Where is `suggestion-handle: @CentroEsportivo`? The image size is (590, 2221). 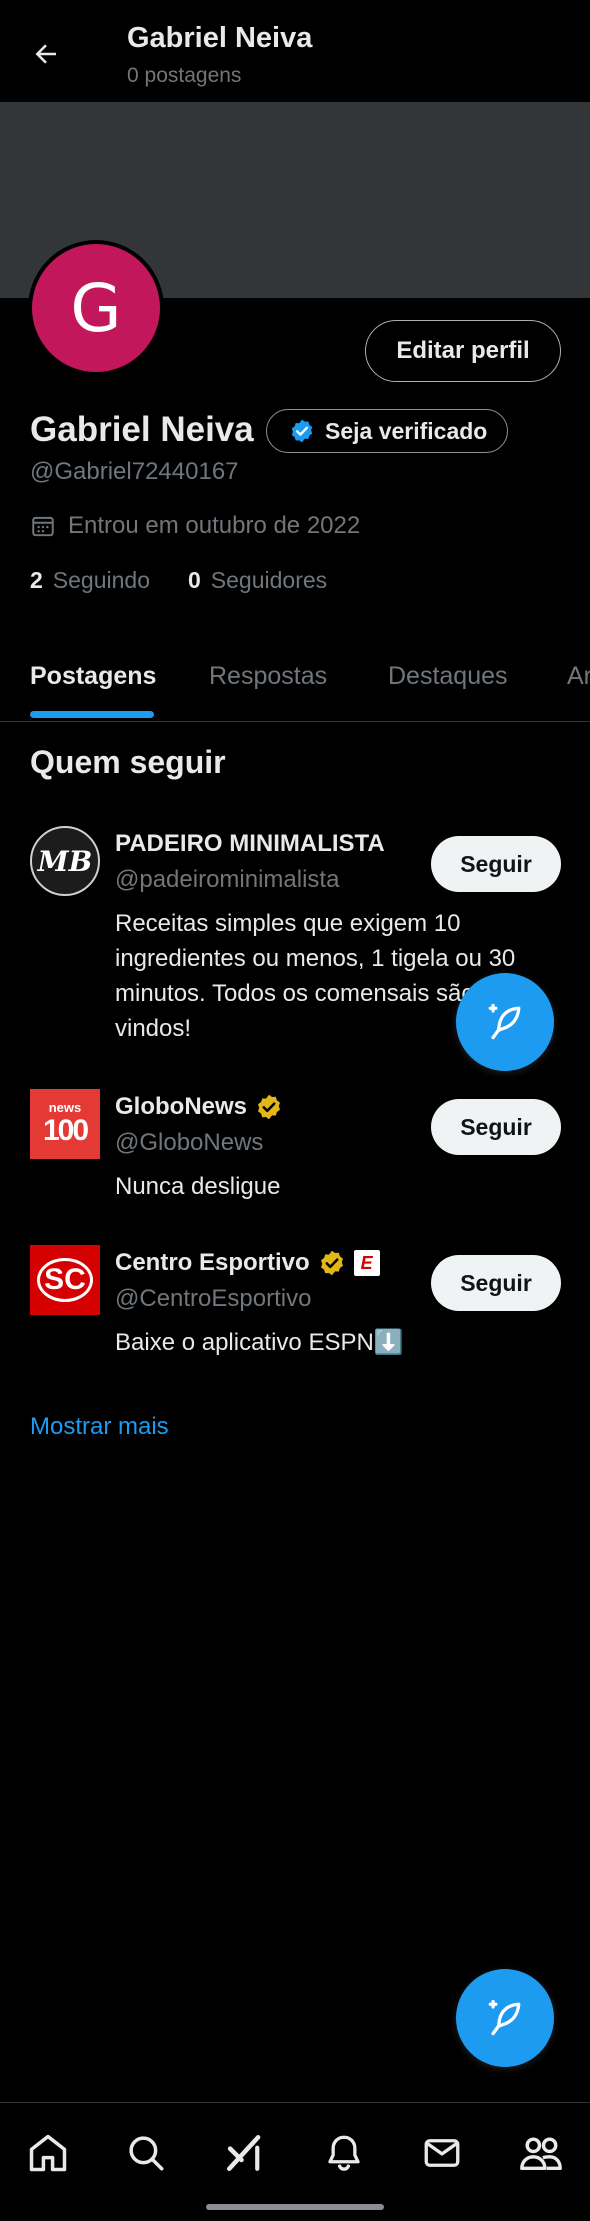 suggestion-handle: @CentroEsportivo is located at coordinates (213, 1298).